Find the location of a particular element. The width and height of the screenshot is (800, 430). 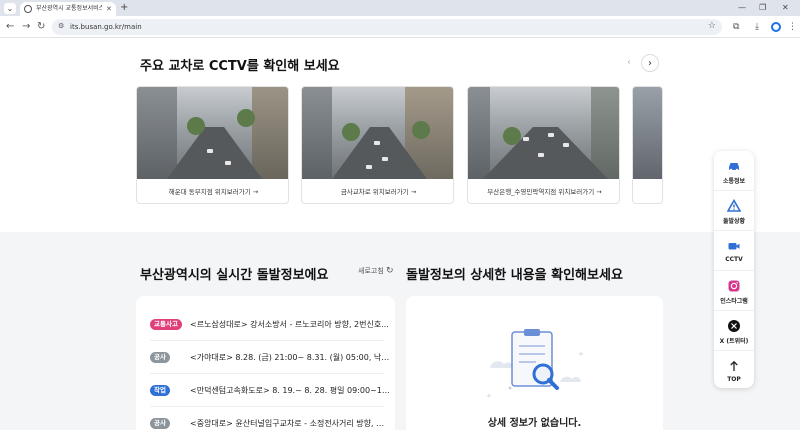

browser-toolbar: ← → ↻ ⚙ its.busan.go.kr/main ☆ ⧉ ⤓ ⋮ is located at coordinates (400, 27).